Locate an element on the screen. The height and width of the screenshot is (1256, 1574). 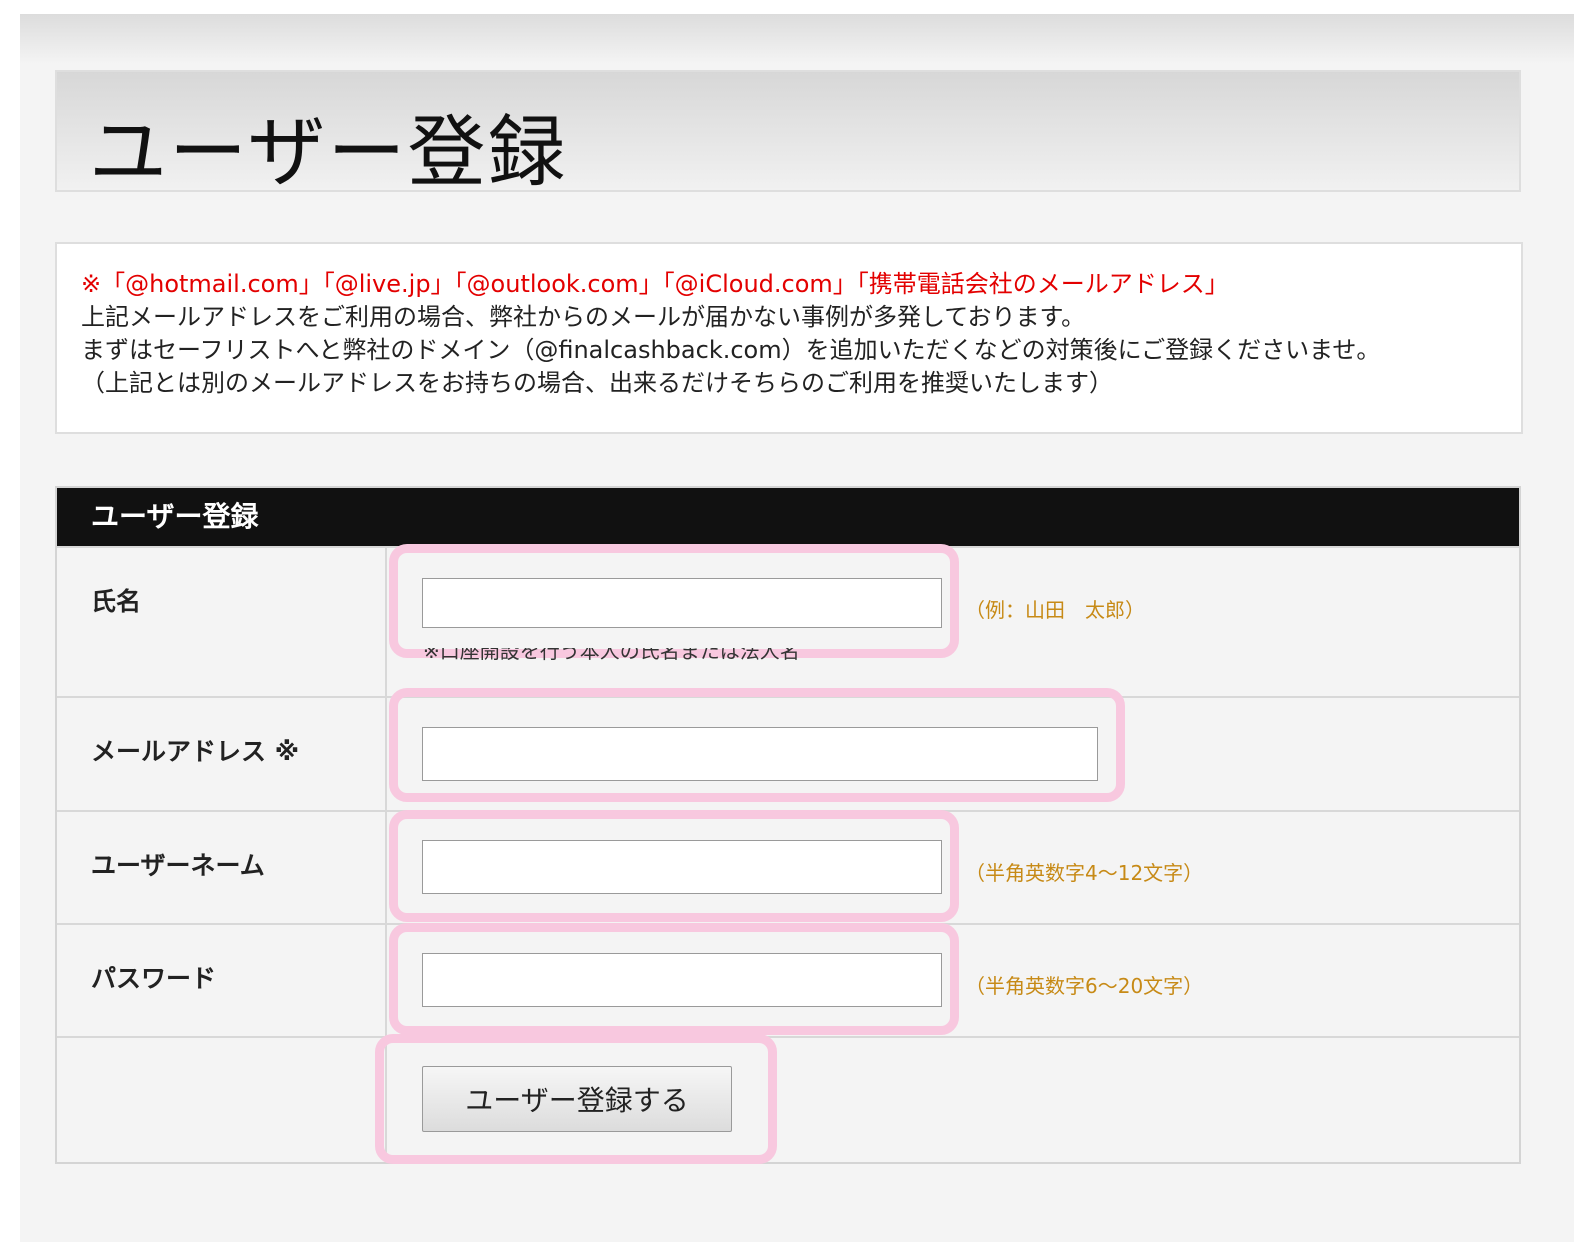
name-note: ※口座開設を行う本人の氏名または法人名 is located at coordinates (611, 655).